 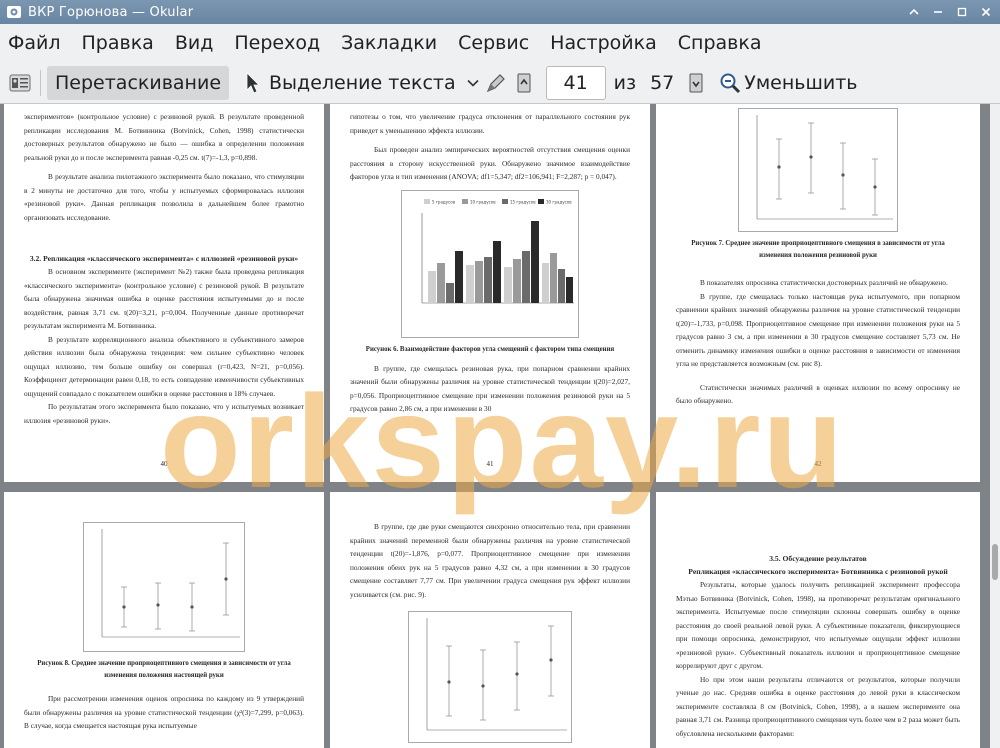 What do you see at coordinates (34, 43) in the screenshot?
I see `menu-file: Файл` at bounding box center [34, 43].